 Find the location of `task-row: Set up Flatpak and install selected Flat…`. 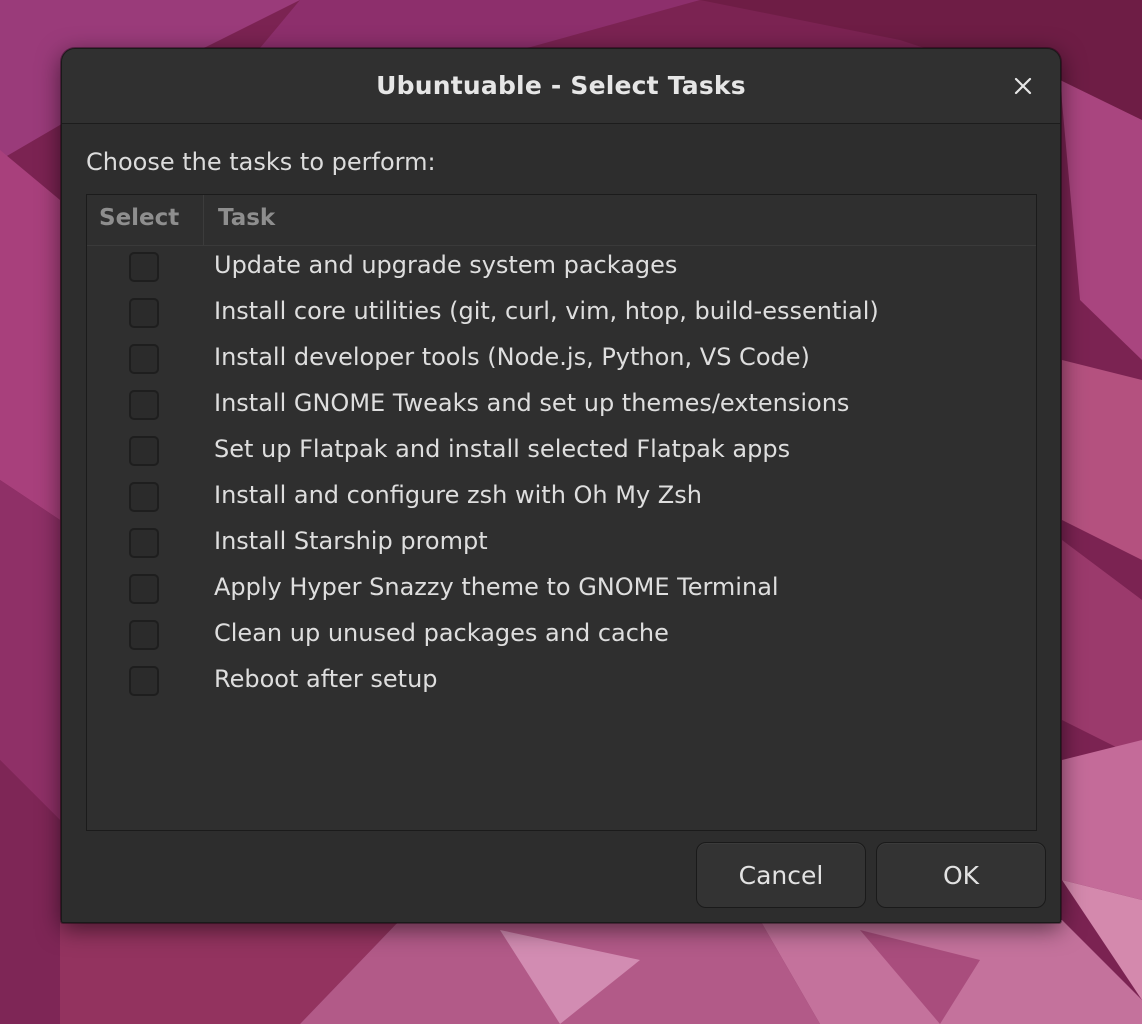

task-row: Set up Flatpak and install selected Flat… is located at coordinates (561, 453).